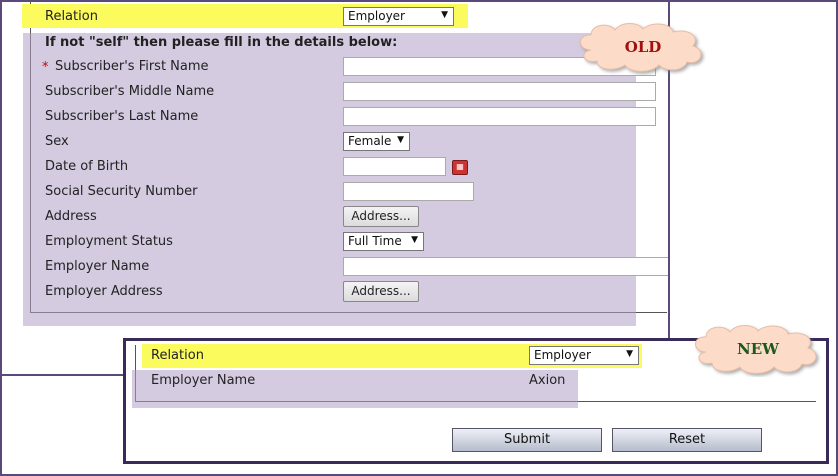 This screenshot has height=476, width=838. What do you see at coordinates (203, 380) in the screenshot?
I see `new-employer-name-label: Employer Name` at bounding box center [203, 380].